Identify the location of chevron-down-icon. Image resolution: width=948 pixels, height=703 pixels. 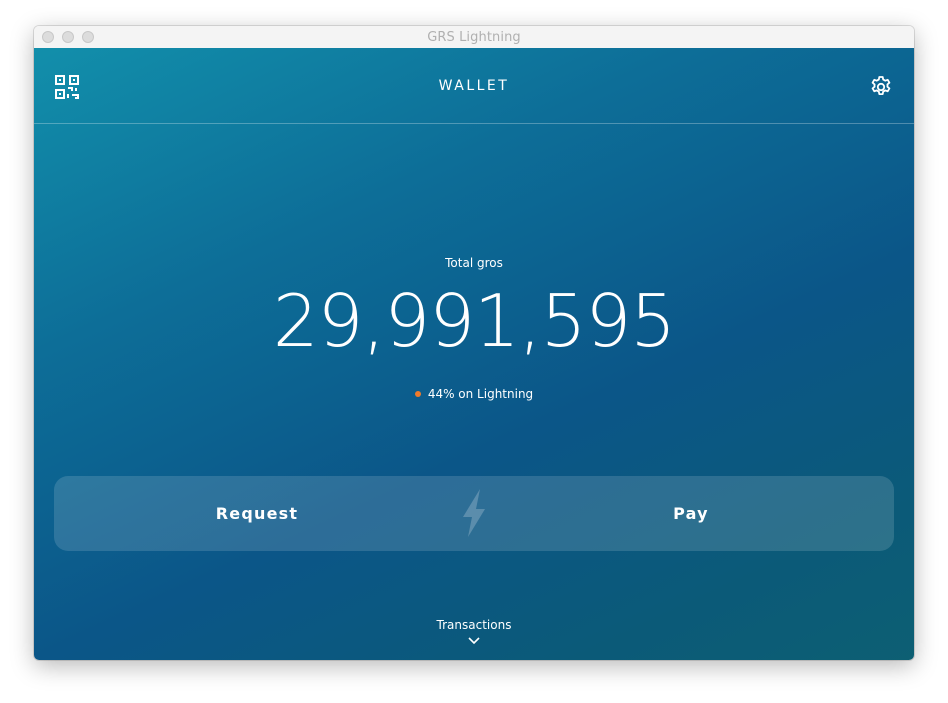
(474, 641).